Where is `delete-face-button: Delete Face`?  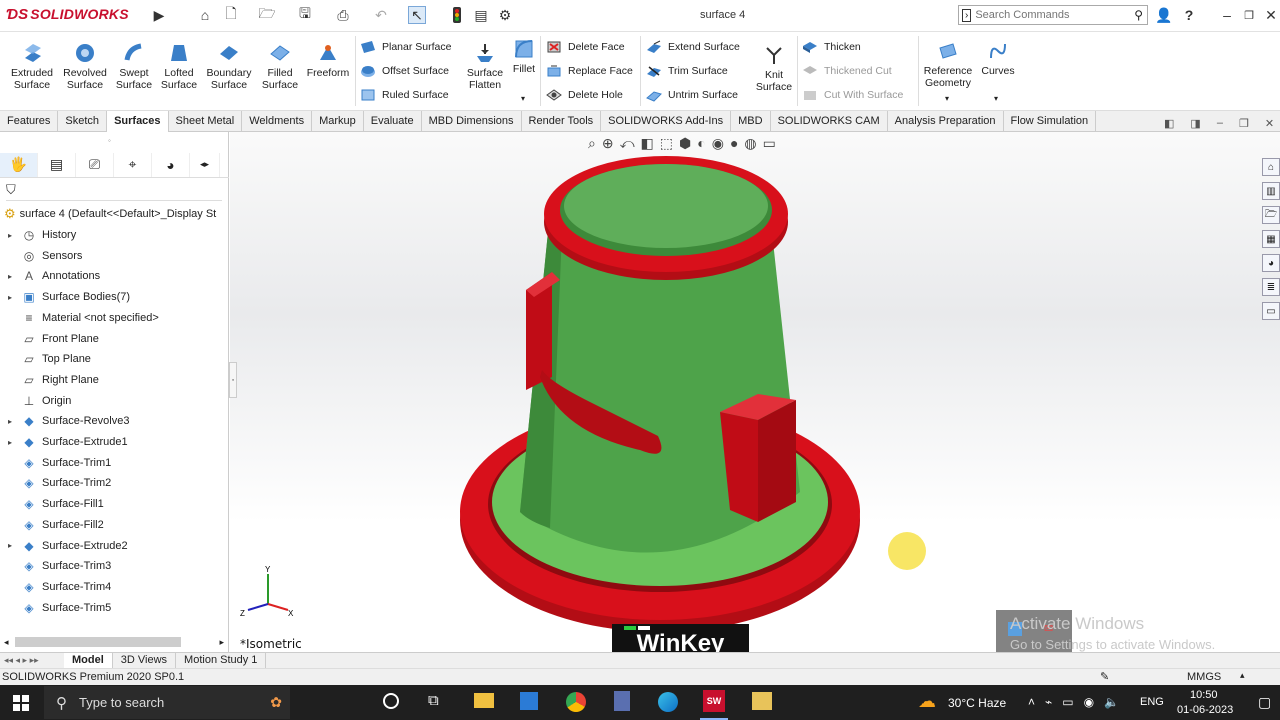 delete-face-button: Delete Face is located at coordinates (585, 47).